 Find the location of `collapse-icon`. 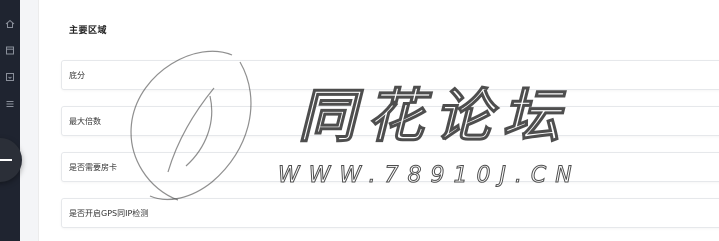

collapse-icon is located at coordinates (6, 160).